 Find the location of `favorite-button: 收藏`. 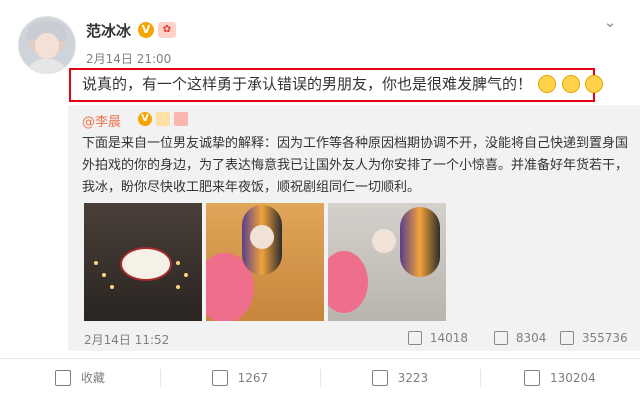

favorite-button: 收藏 is located at coordinates (80, 378).